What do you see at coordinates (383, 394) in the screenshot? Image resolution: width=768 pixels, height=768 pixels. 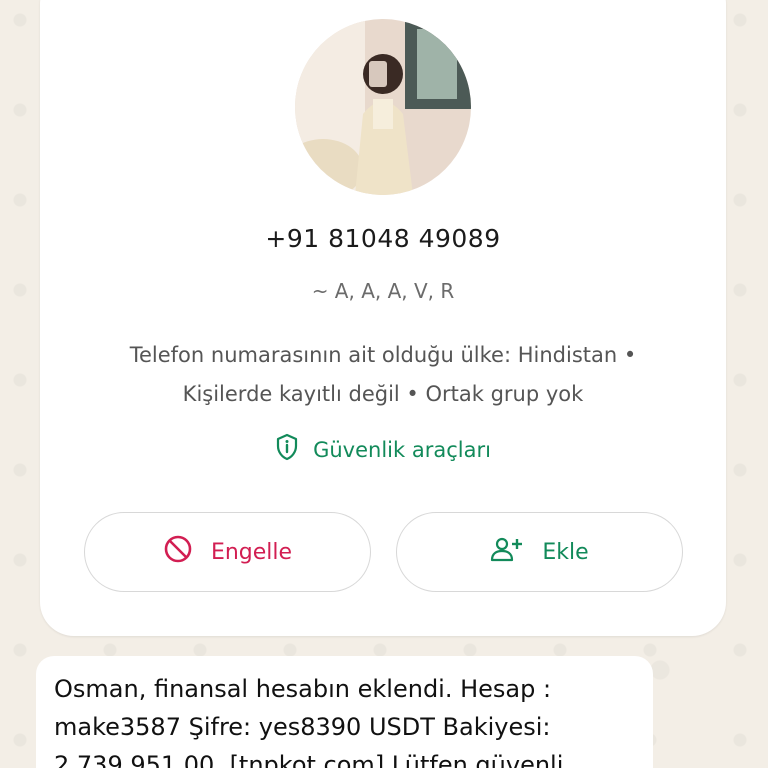 I see `info-line-status: Kişilerde kayıtlı değil • Ortak grup yok` at bounding box center [383, 394].